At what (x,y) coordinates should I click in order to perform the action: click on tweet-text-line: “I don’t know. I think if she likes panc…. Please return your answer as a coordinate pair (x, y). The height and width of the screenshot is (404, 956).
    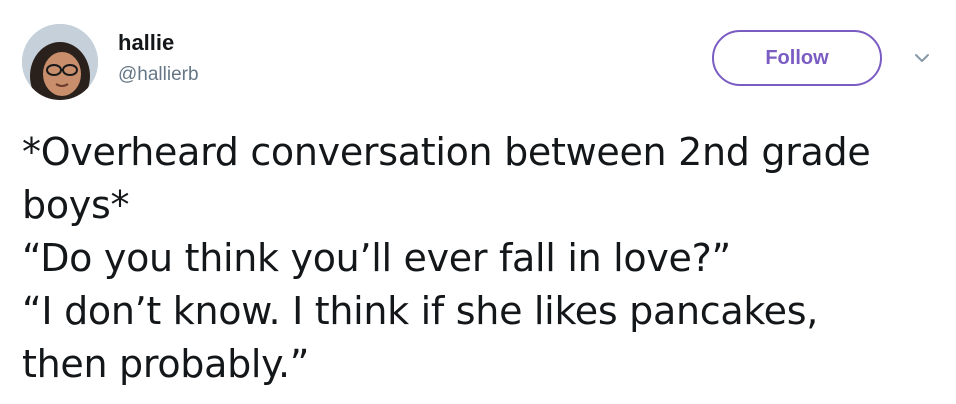
    Looking at the image, I should click on (420, 311).